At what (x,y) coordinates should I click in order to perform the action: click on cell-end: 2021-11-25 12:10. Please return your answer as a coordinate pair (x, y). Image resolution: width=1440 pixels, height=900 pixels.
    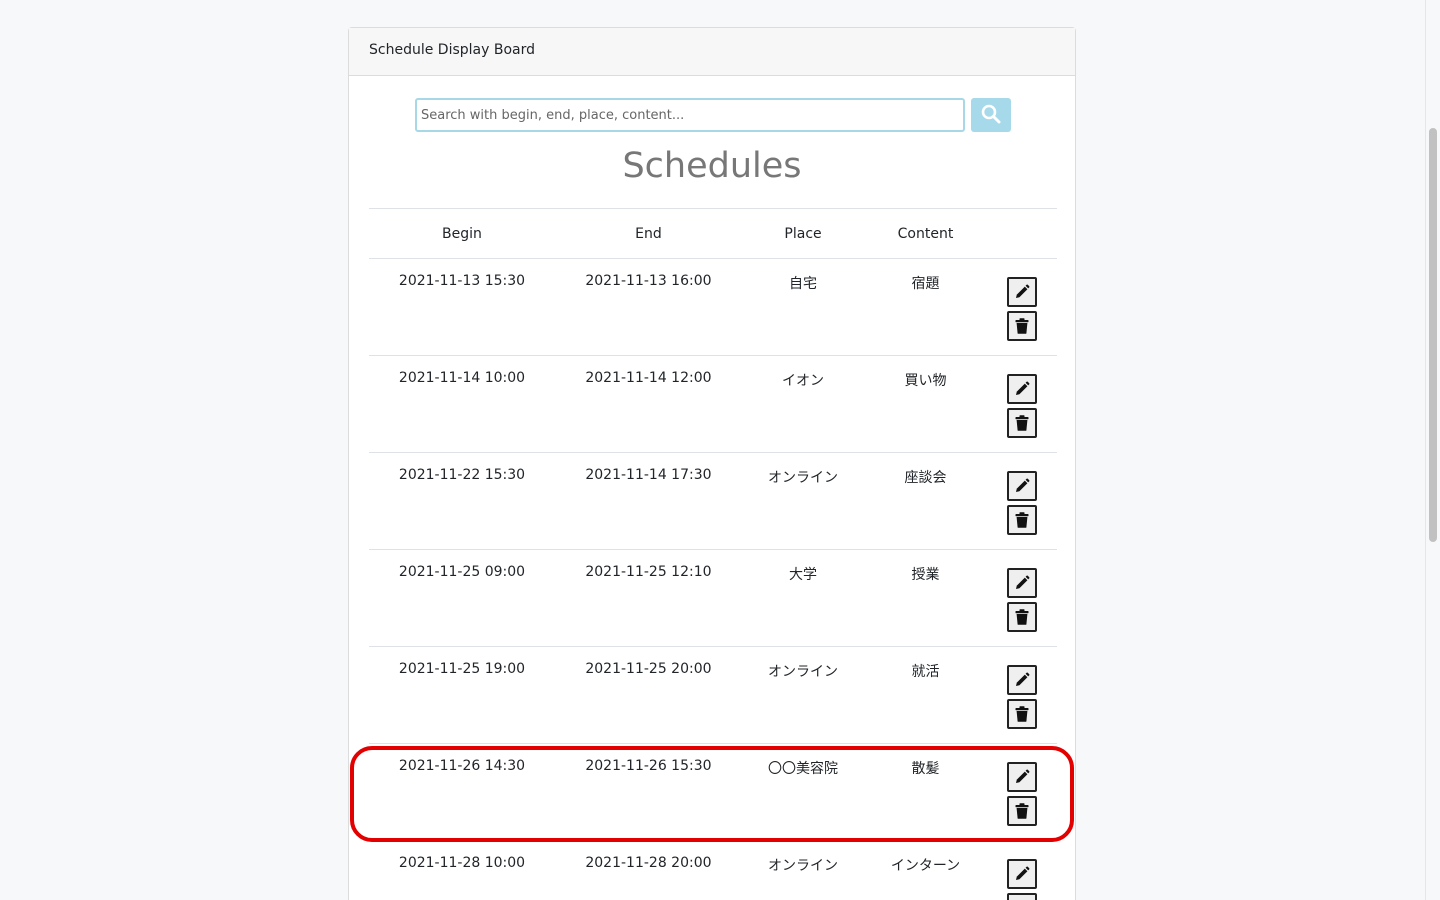
    Looking at the image, I should click on (648, 598).